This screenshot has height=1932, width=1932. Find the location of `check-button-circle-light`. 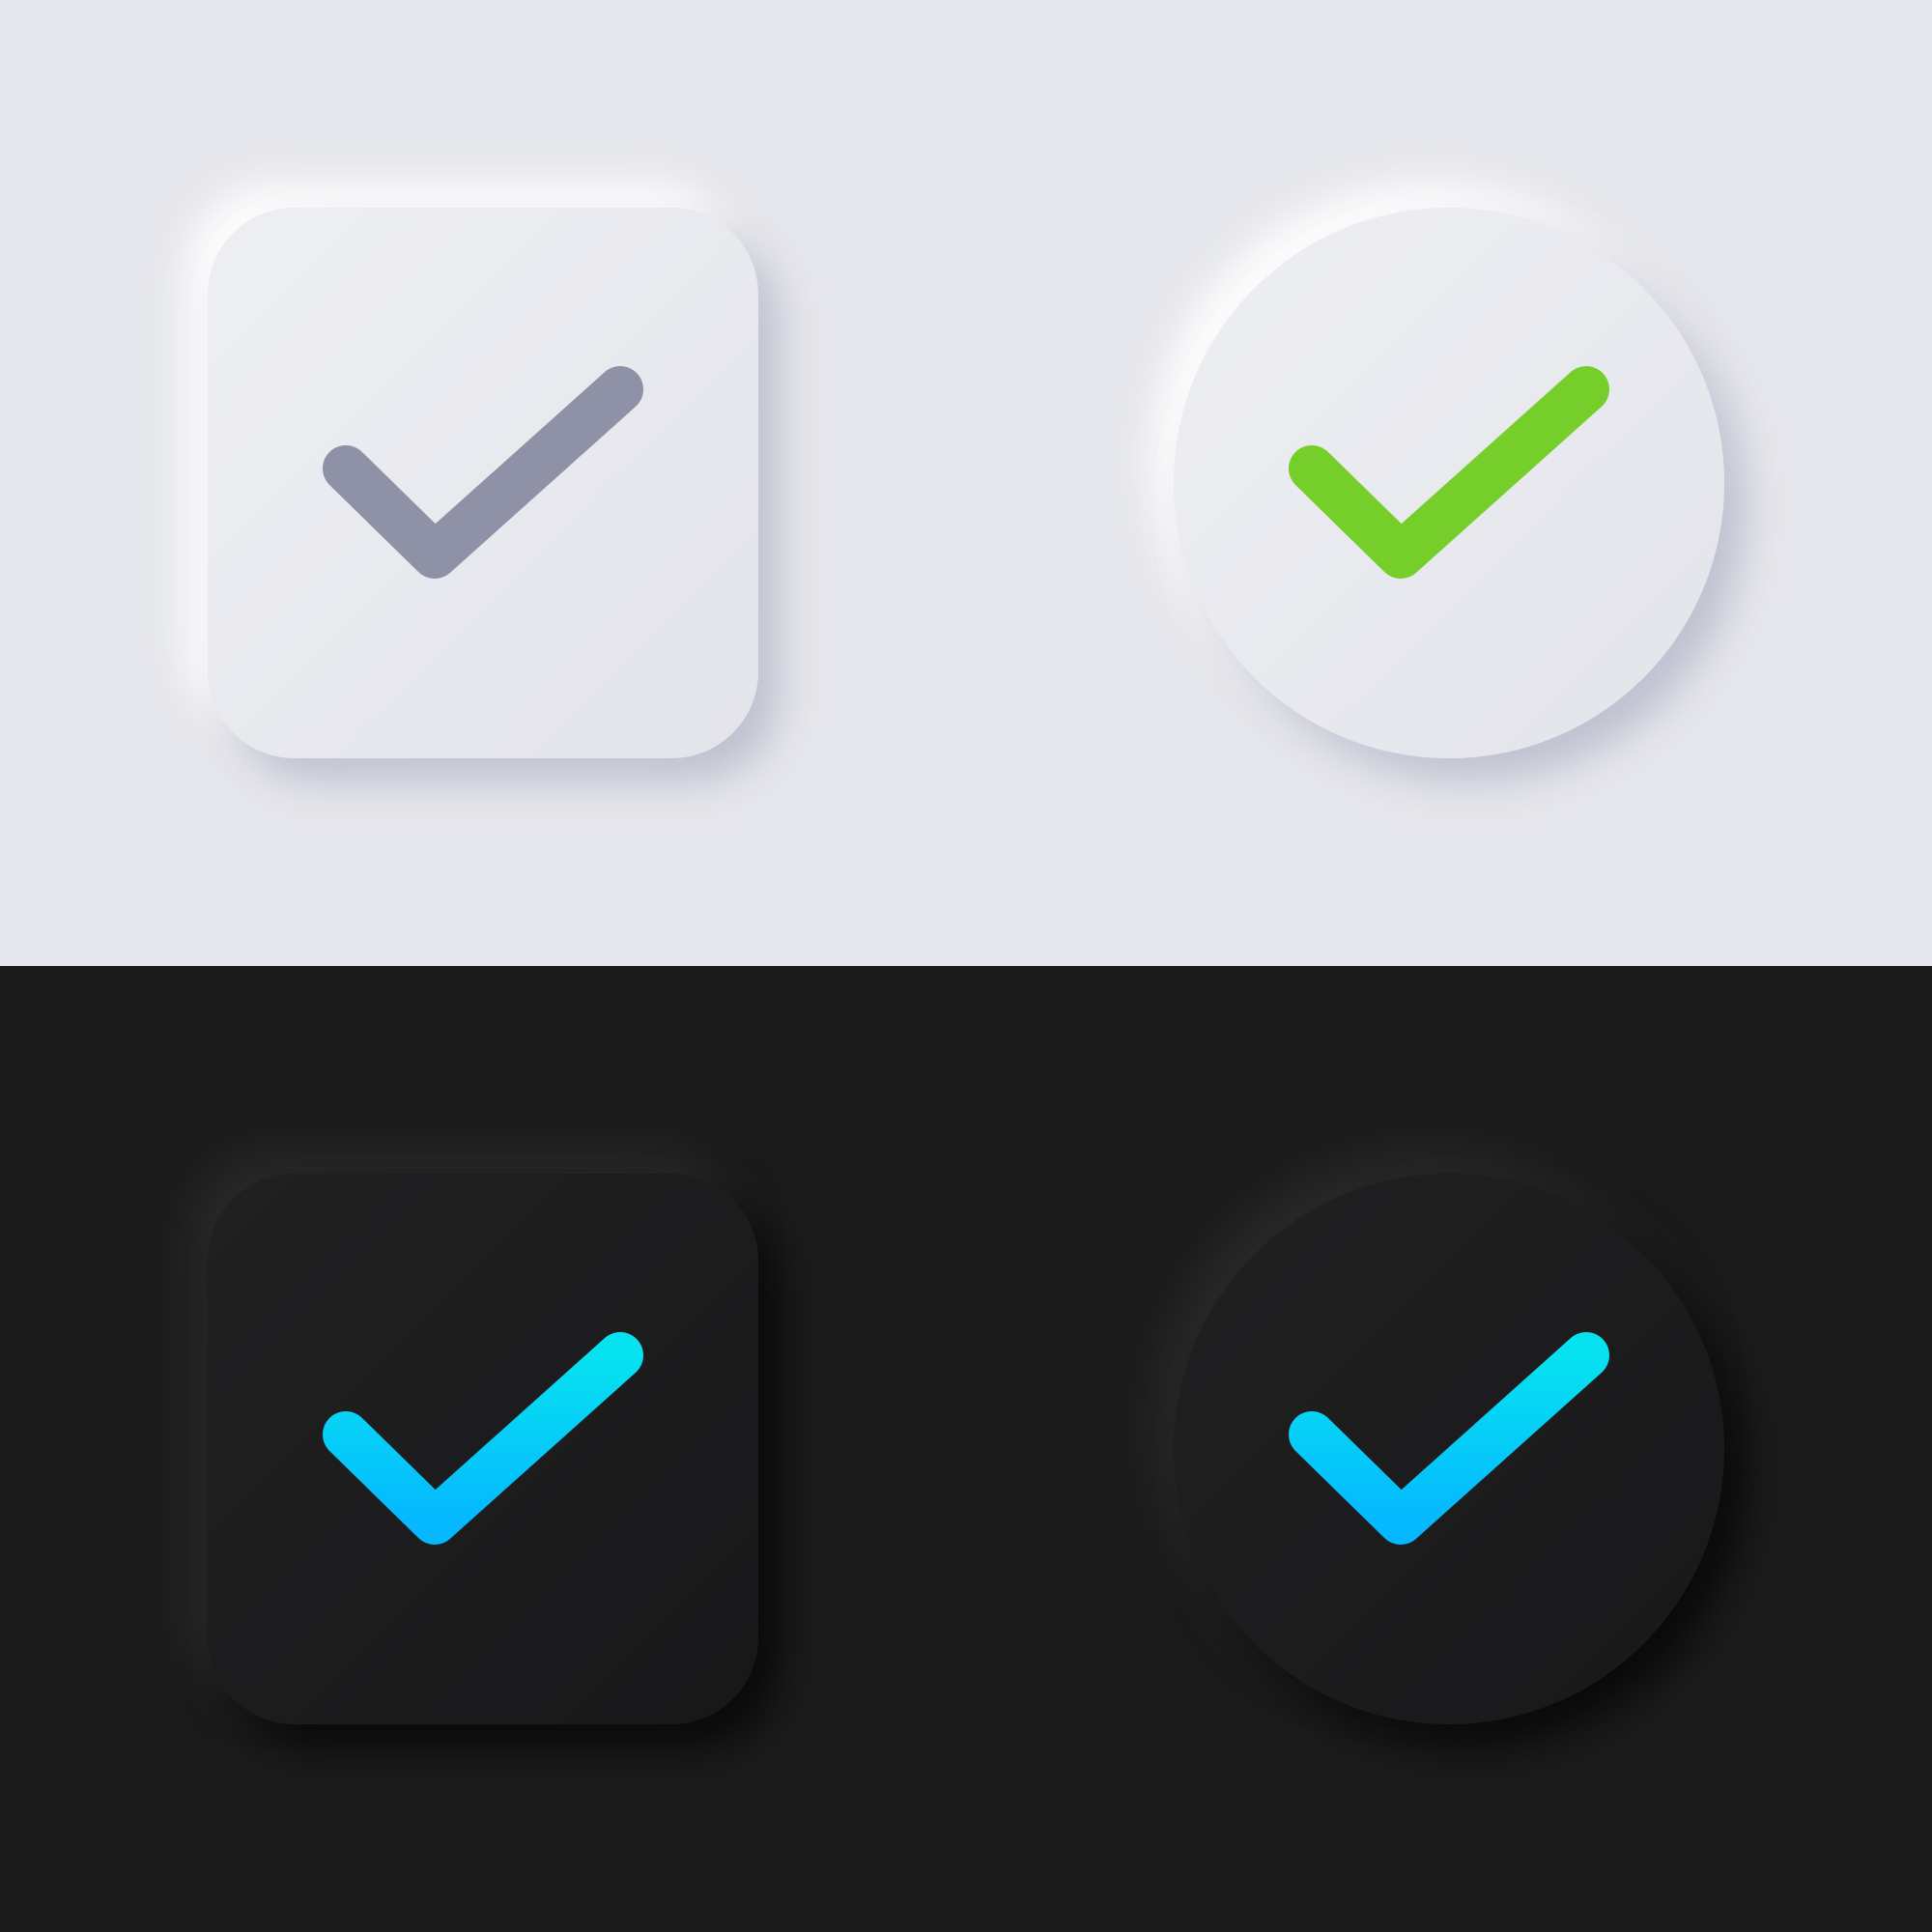

check-button-circle-light is located at coordinates (1449, 483).